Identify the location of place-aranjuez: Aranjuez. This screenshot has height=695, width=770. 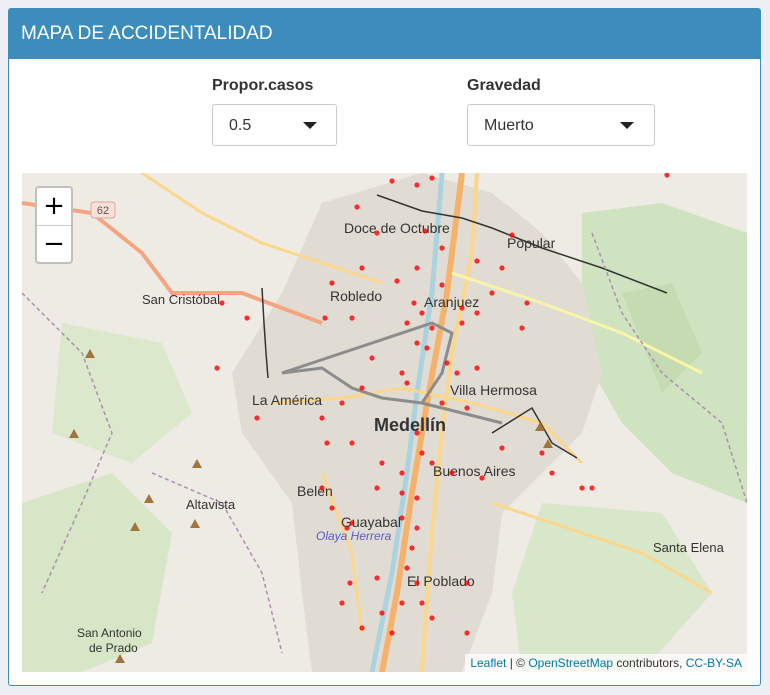
(451, 302).